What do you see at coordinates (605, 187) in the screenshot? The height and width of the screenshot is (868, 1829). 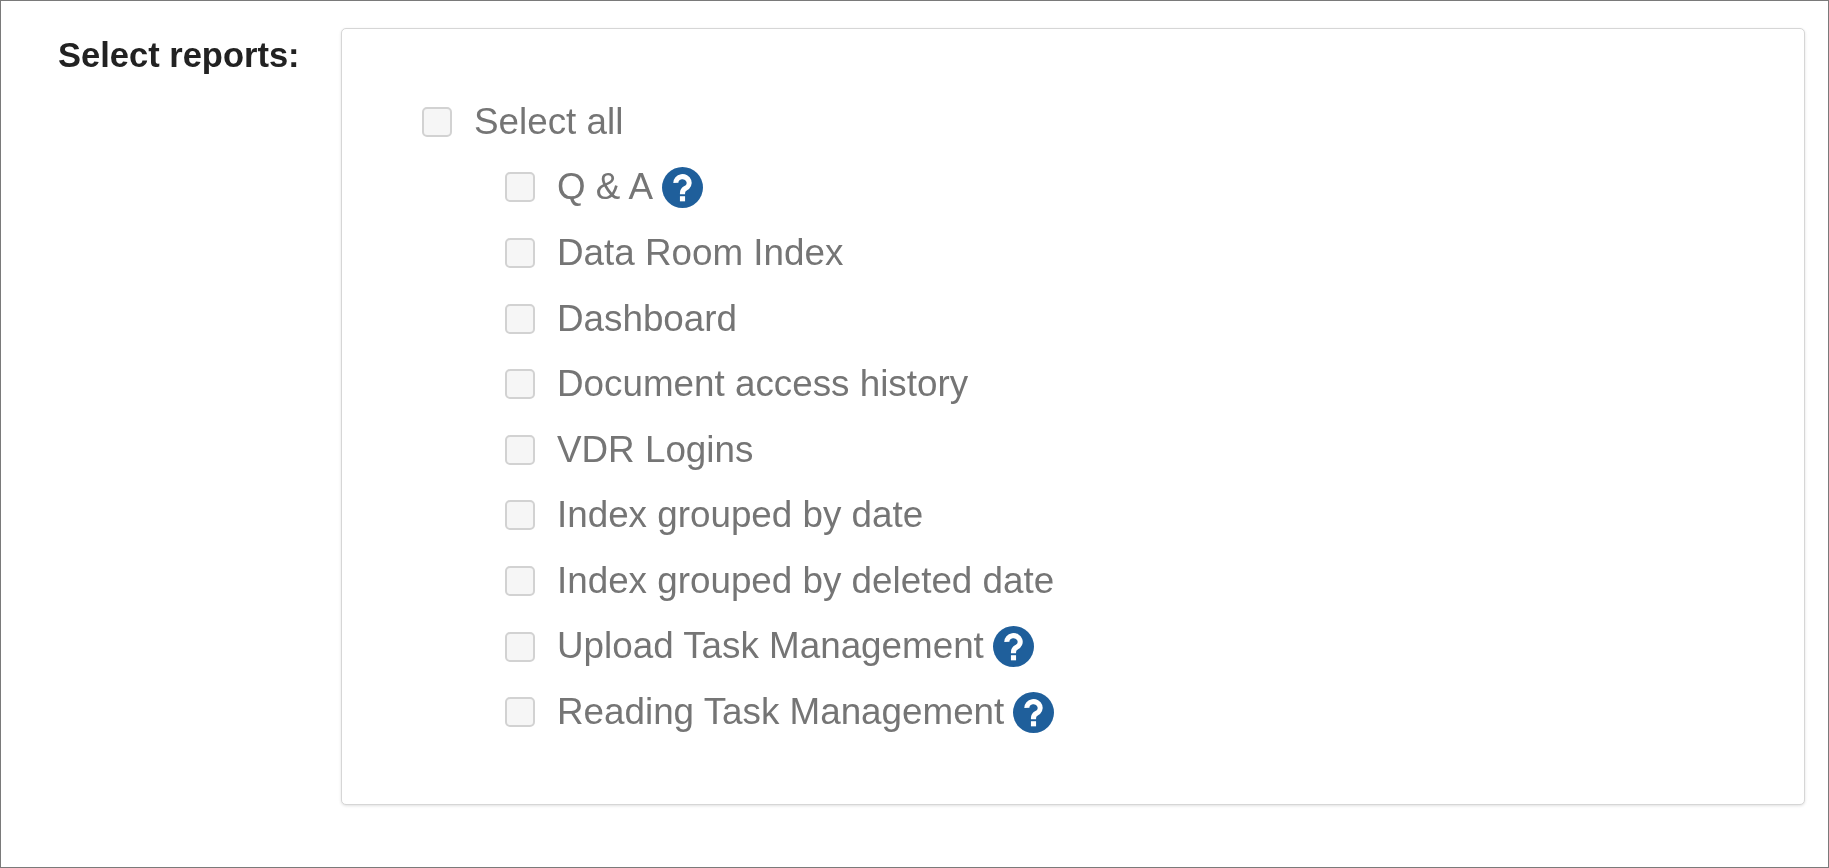 I see `checkbox-label: Q & A` at bounding box center [605, 187].